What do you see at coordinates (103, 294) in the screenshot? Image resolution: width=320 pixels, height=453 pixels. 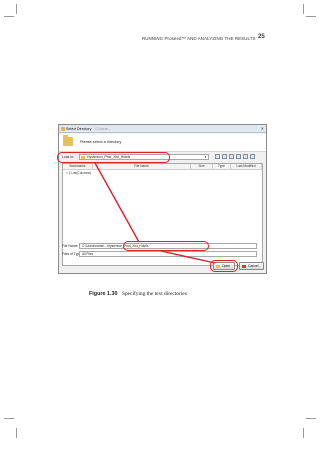 I see `figure-label: Figure 1.30` at bounding box center [103, 294].